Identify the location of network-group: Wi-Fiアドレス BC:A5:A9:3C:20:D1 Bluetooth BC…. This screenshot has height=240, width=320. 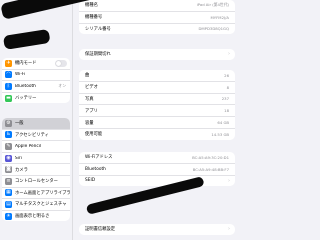
(157, 169).